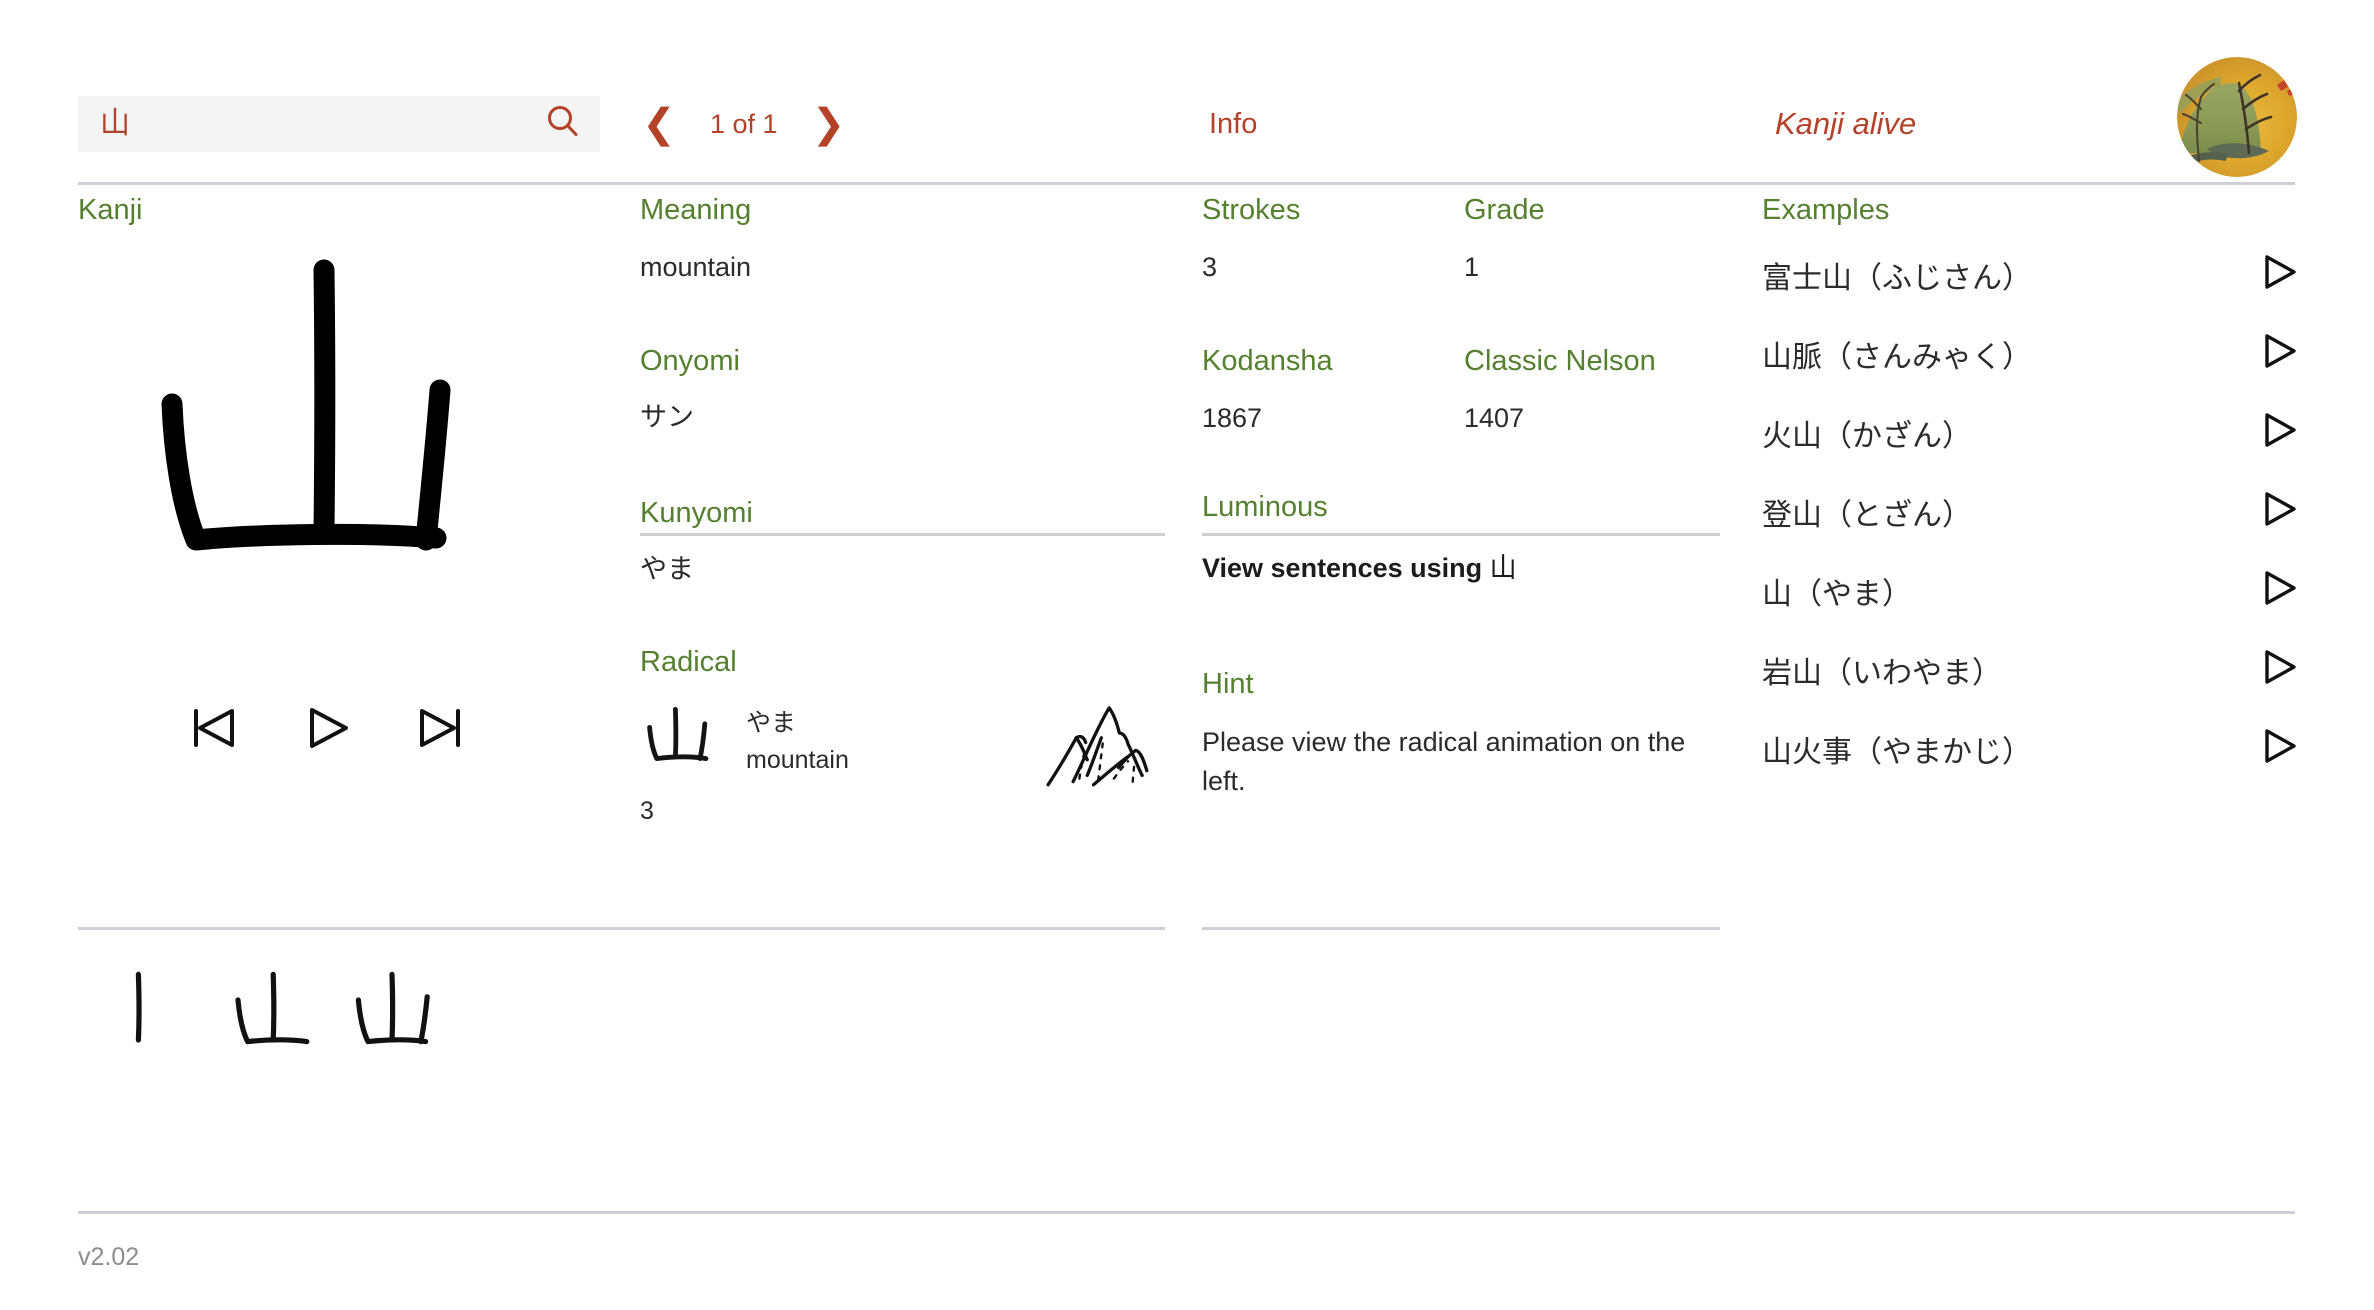 The image size is (2374, 1310). Describe the element at coordinates (322, 124) in the screenshot. I see `search-input: 山` at that location.